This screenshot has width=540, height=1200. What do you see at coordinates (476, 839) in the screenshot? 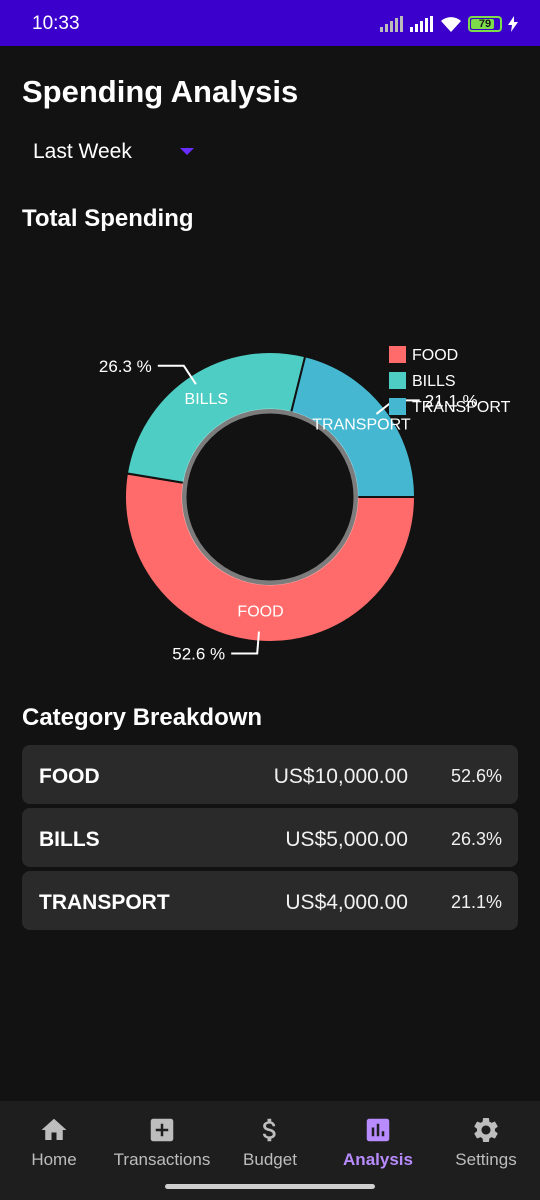
I see `row-percent: 26.3%` at bounding box center [476, 839].